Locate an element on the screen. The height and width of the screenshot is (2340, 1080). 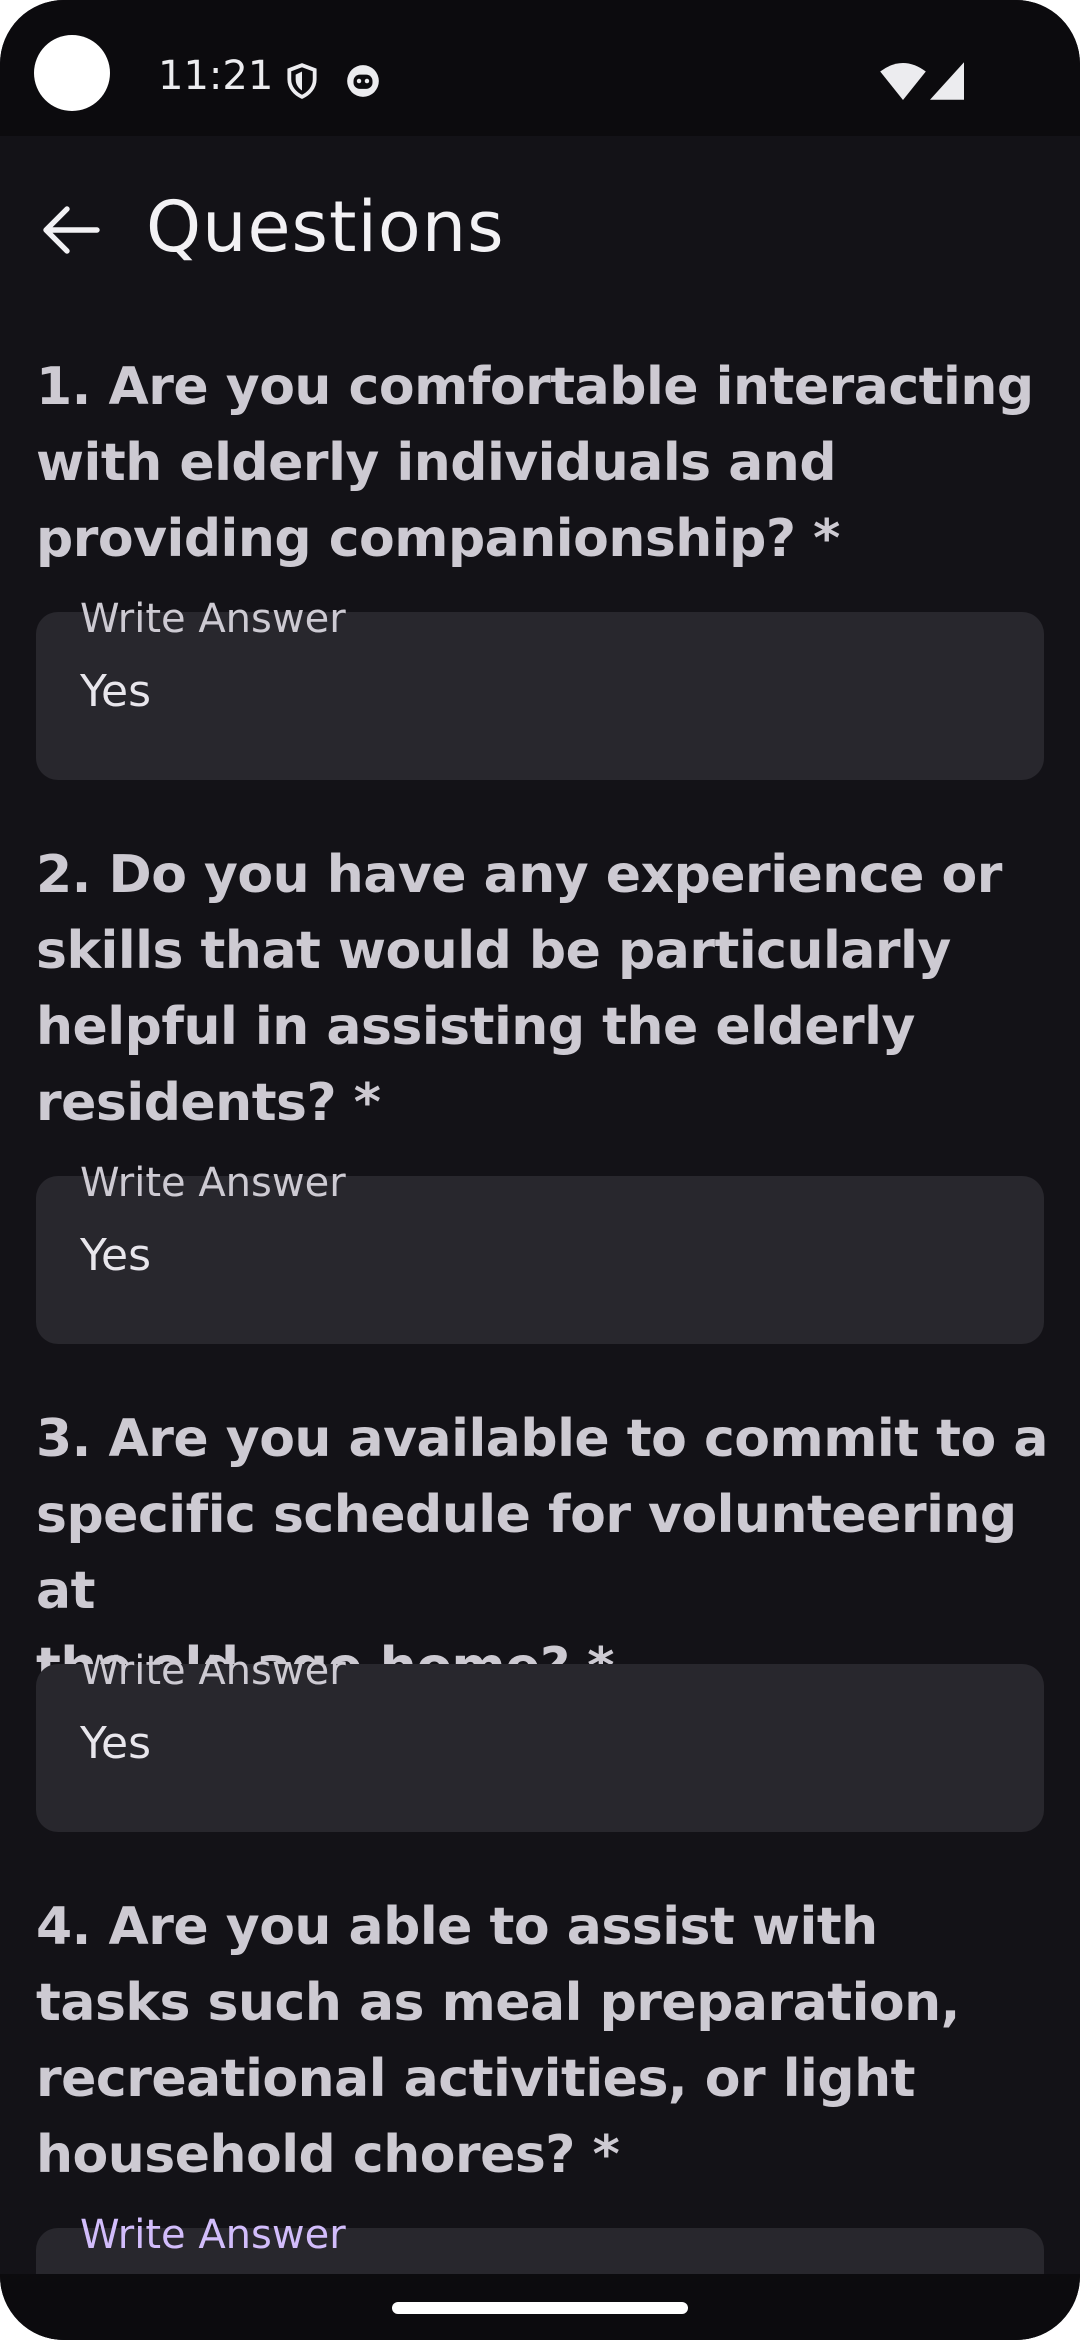
arrow-left-icon is located at coordinates (70, 230).